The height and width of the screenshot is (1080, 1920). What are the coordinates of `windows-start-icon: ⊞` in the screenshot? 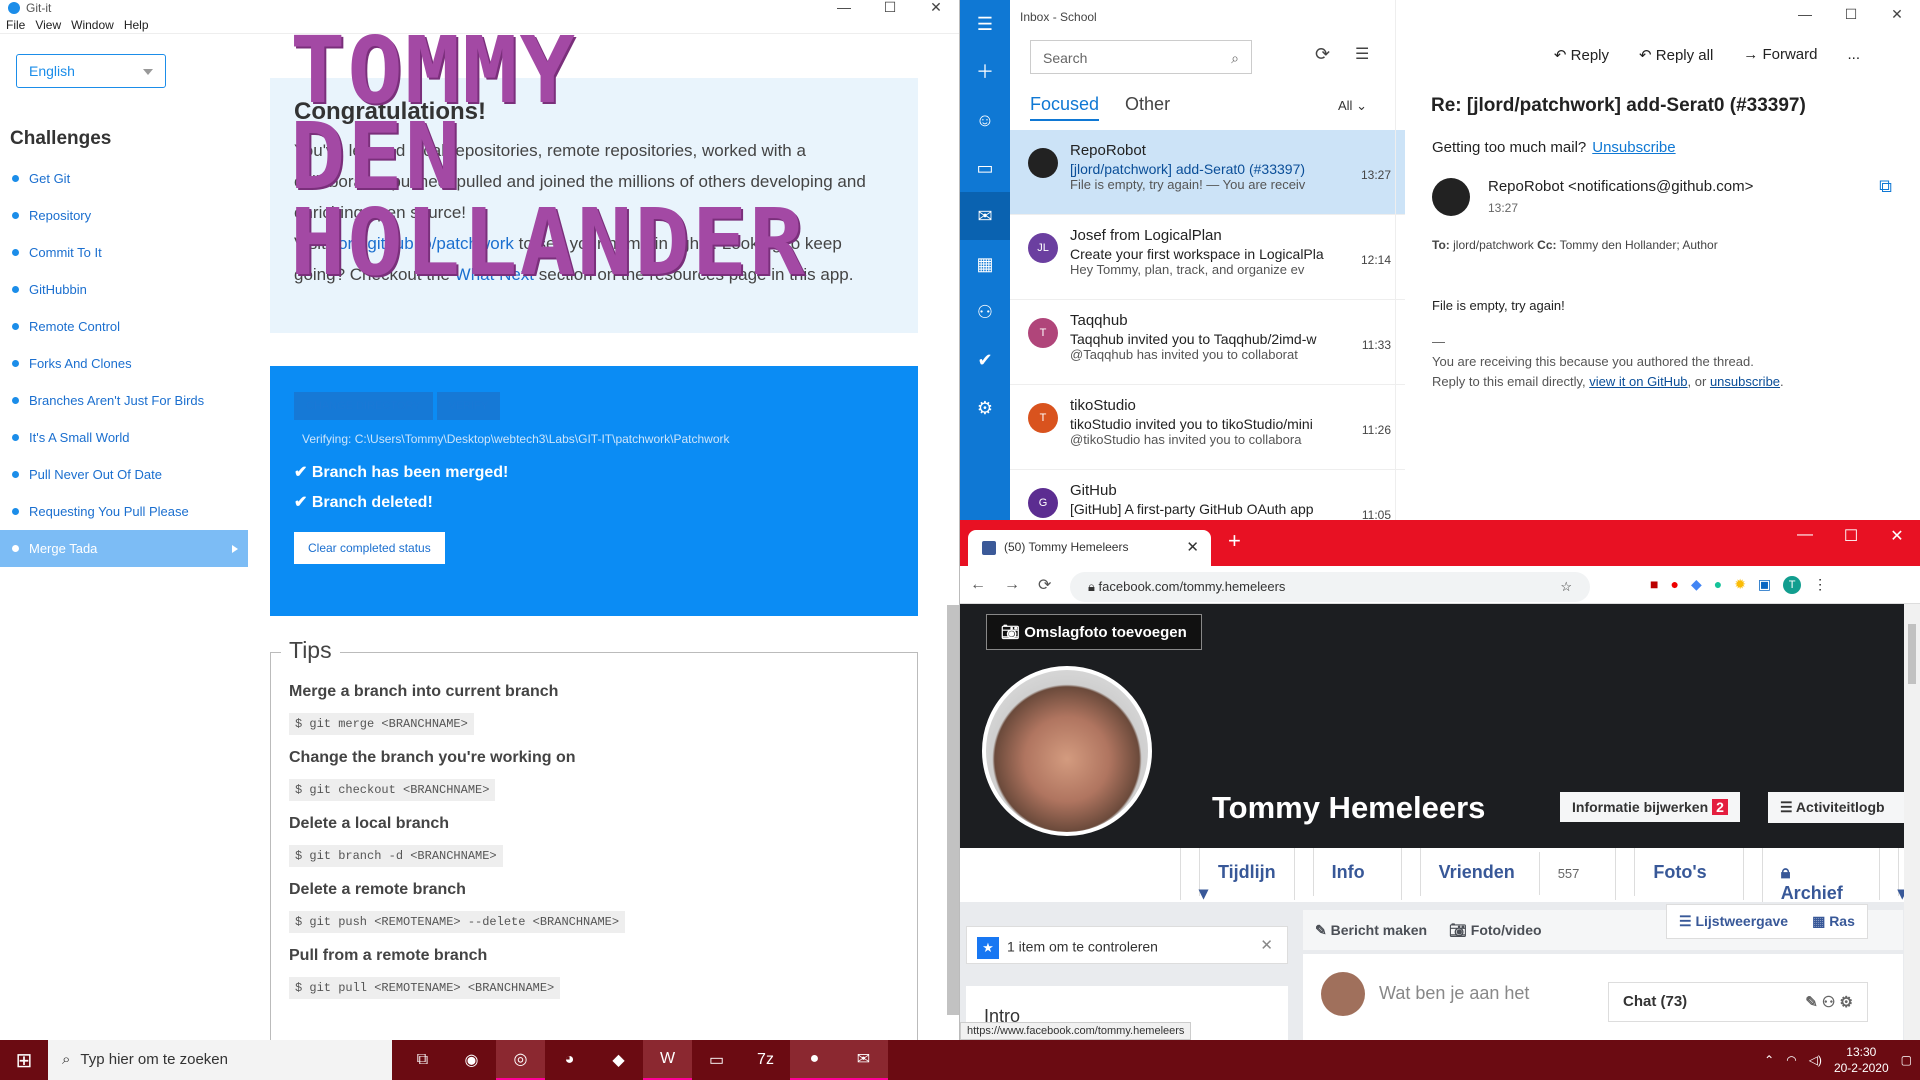 It's located at (24, 1060).